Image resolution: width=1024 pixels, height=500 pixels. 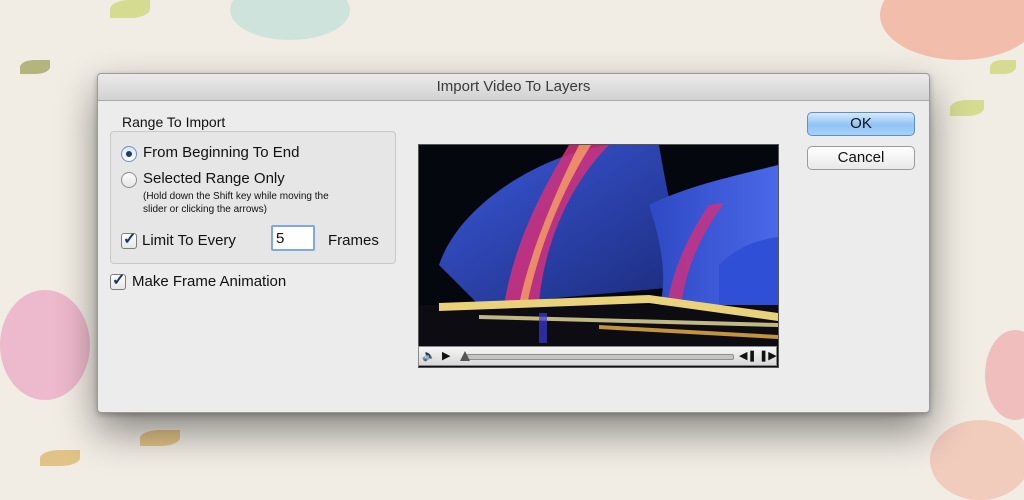 I want to click on step-back-icon: ◀❚, so click(x=748, y=356).